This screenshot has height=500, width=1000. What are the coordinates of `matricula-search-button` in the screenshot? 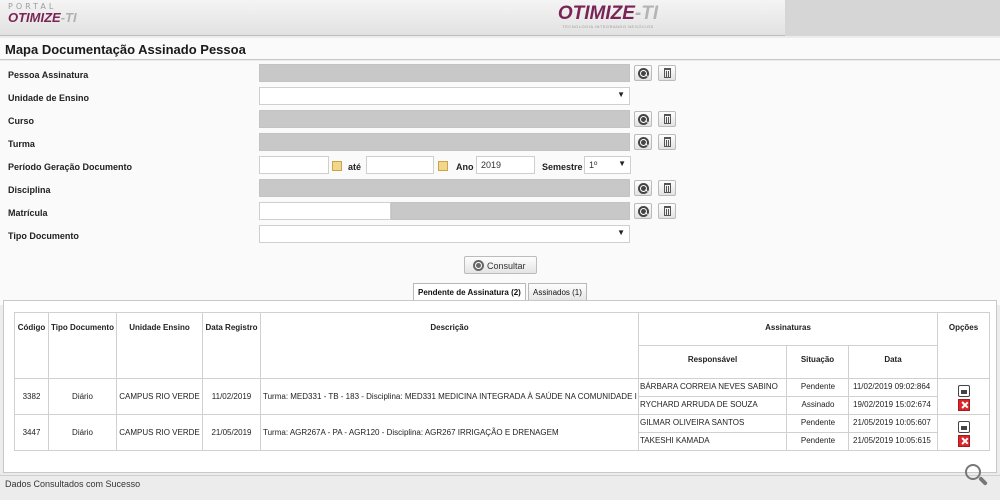 It's located at (643, 211).